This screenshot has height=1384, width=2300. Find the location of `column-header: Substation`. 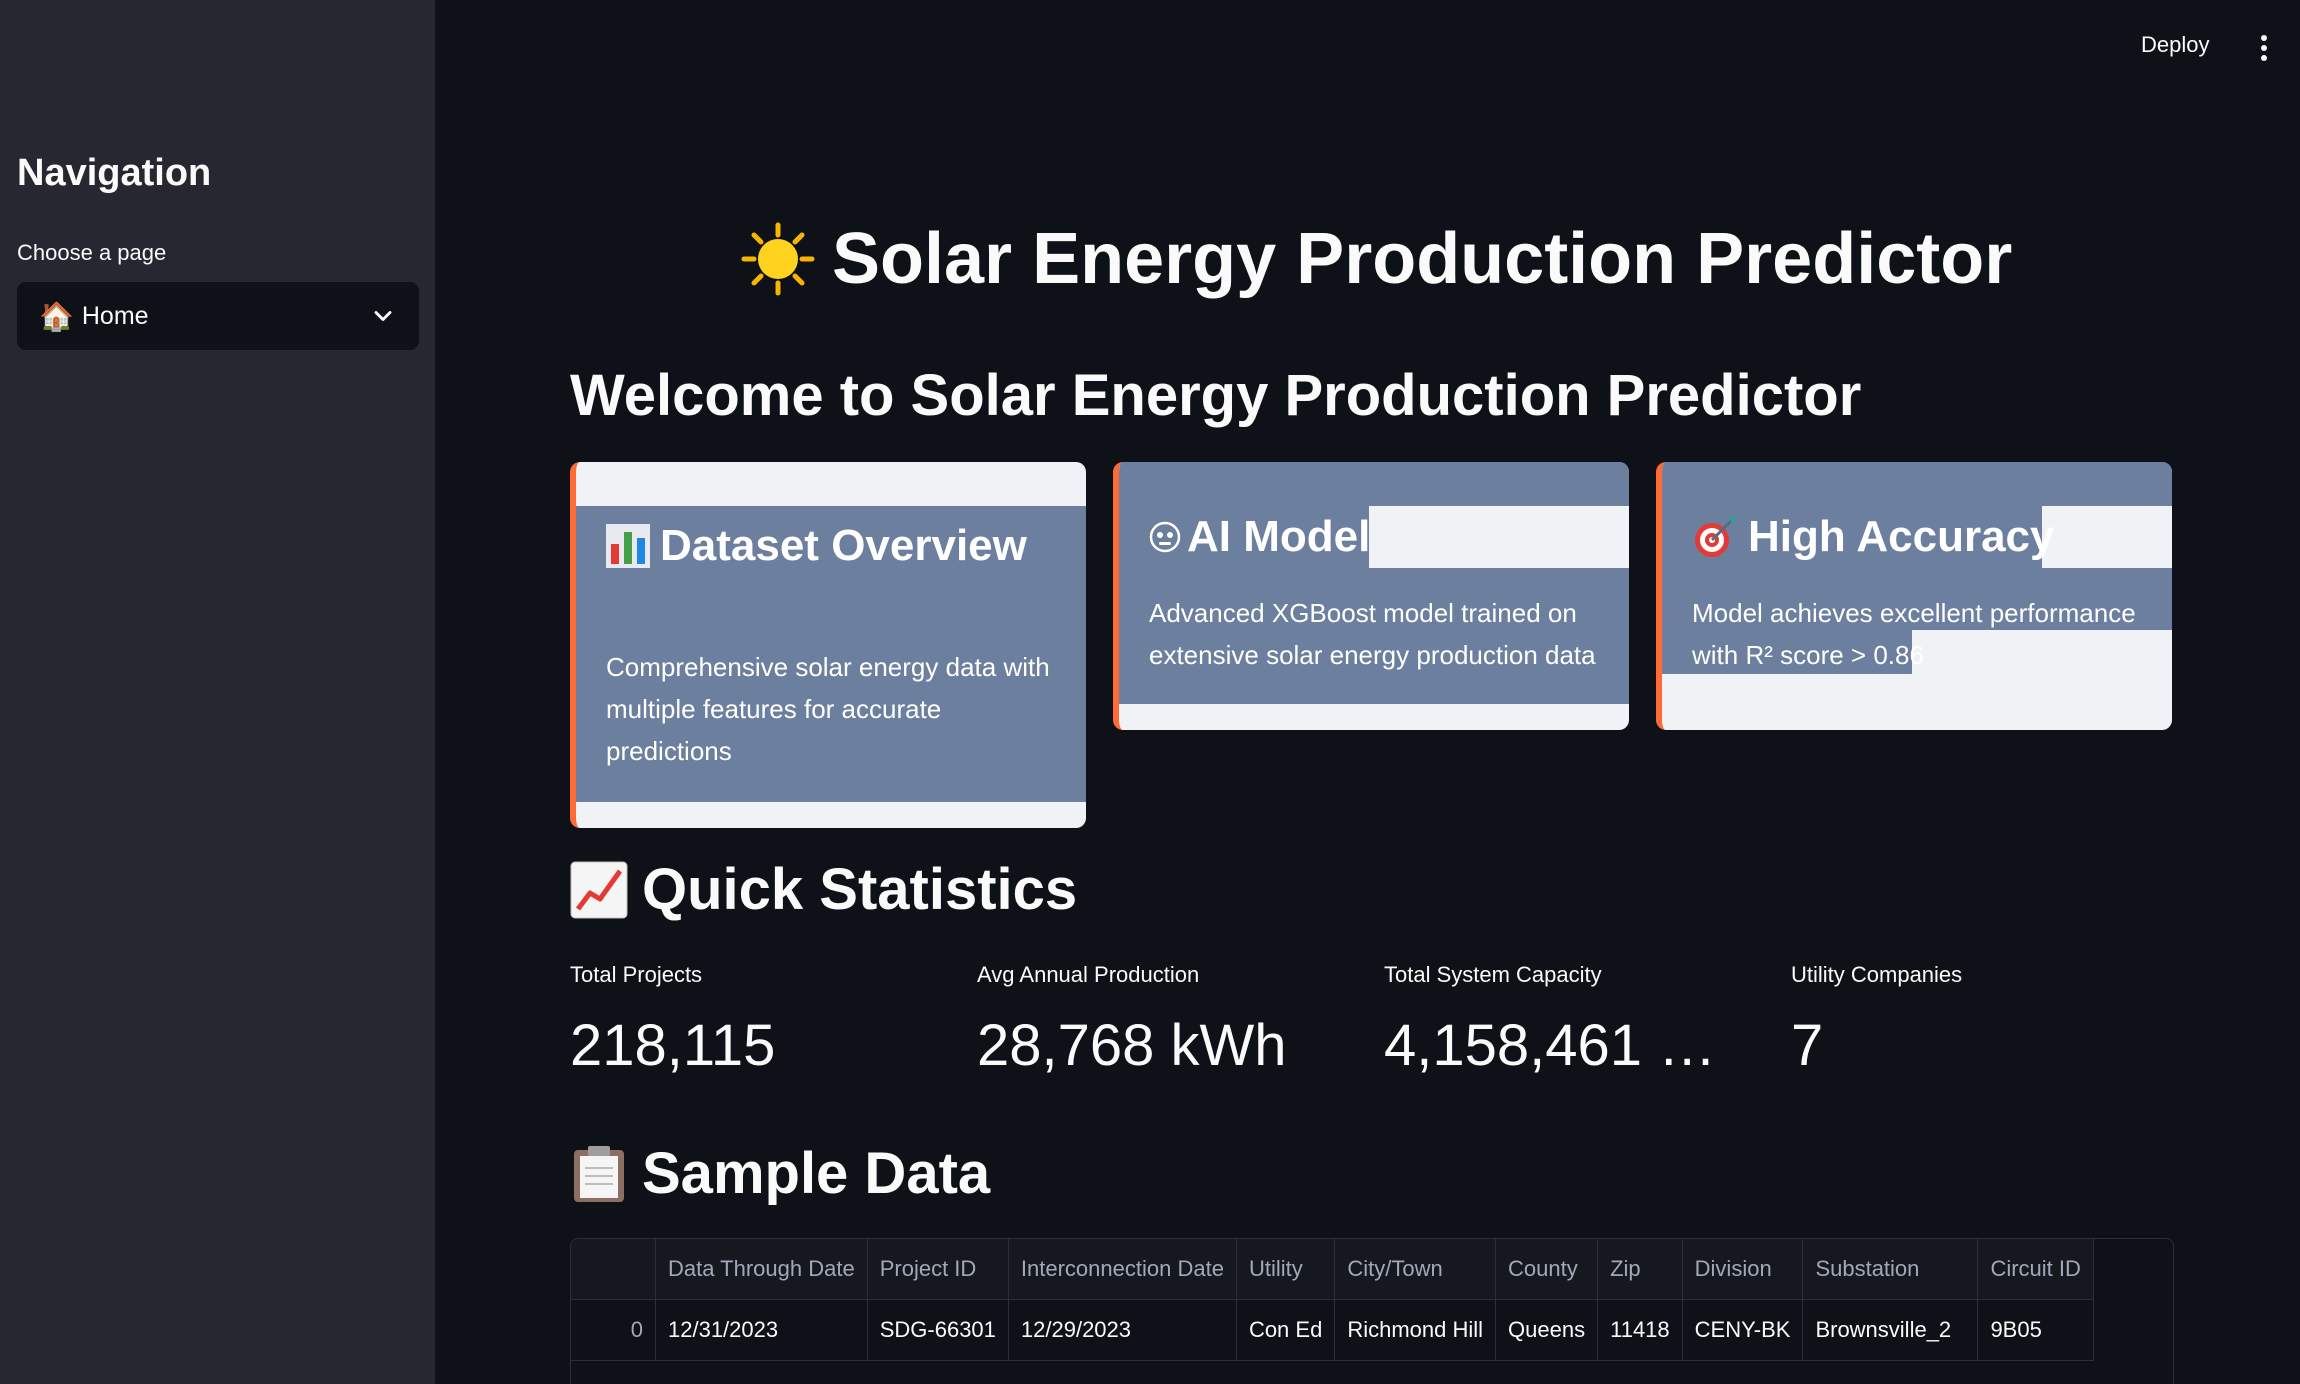

column-header: Substation is located at coordinates (1890, 1269).